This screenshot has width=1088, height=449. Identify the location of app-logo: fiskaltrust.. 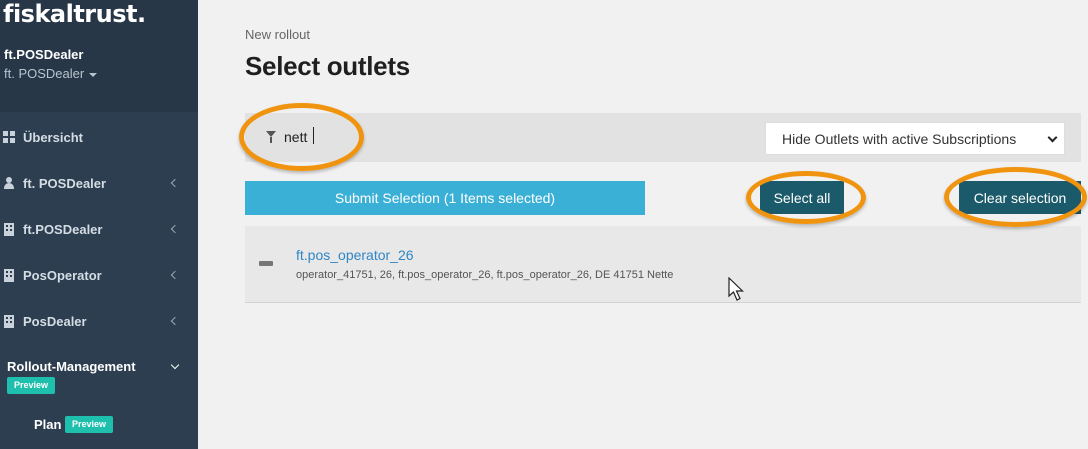
(74, 14).